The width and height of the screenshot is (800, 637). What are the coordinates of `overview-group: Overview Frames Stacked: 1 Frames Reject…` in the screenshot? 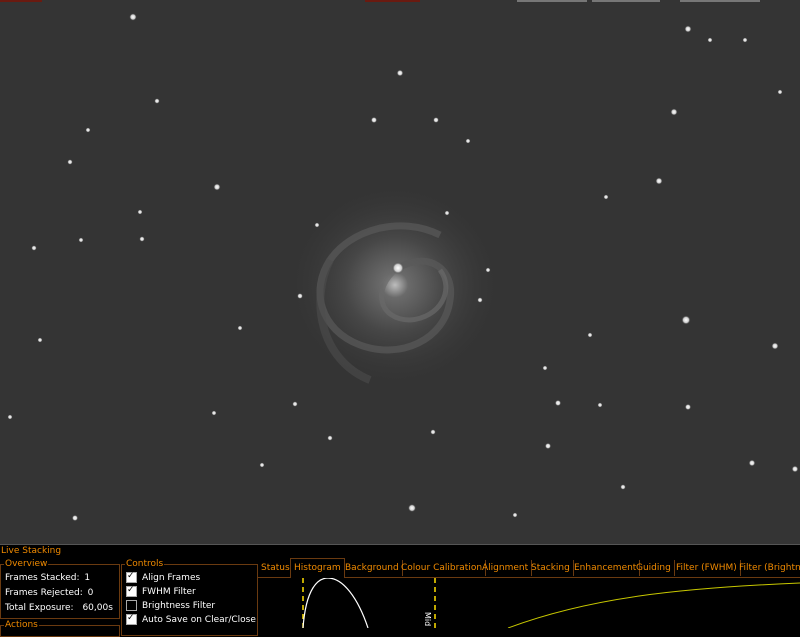 It's located at (60, 588).